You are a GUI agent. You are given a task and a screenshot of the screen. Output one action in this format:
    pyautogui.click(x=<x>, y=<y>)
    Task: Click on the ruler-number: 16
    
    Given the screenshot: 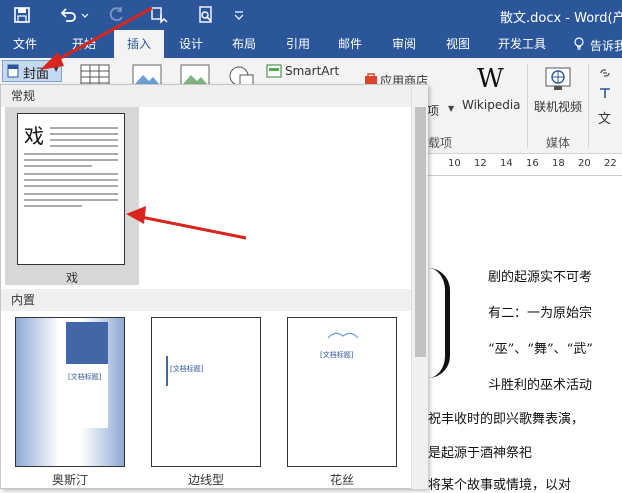 What is the action you would take?
    pyautogui.click(x=532, y=163)
    